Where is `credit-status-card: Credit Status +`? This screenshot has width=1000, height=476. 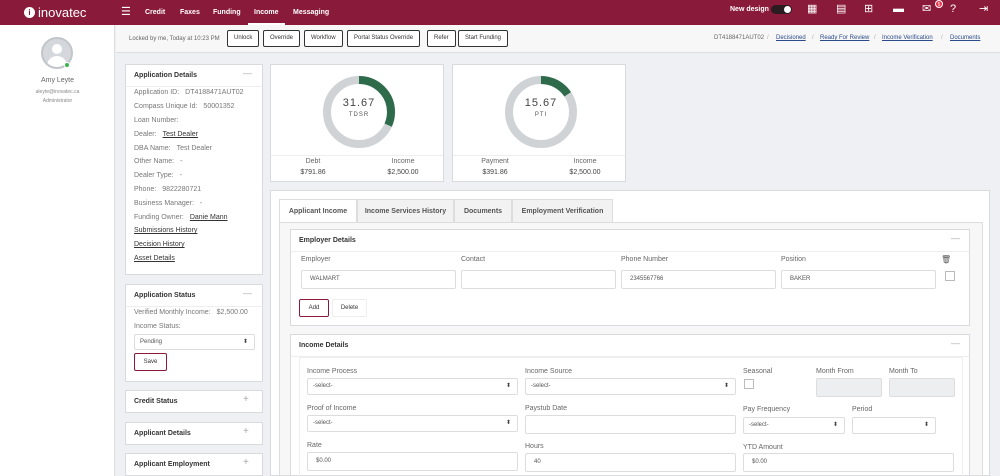
credit-status-card: Credit Status + is located at coordinates (194, 401).